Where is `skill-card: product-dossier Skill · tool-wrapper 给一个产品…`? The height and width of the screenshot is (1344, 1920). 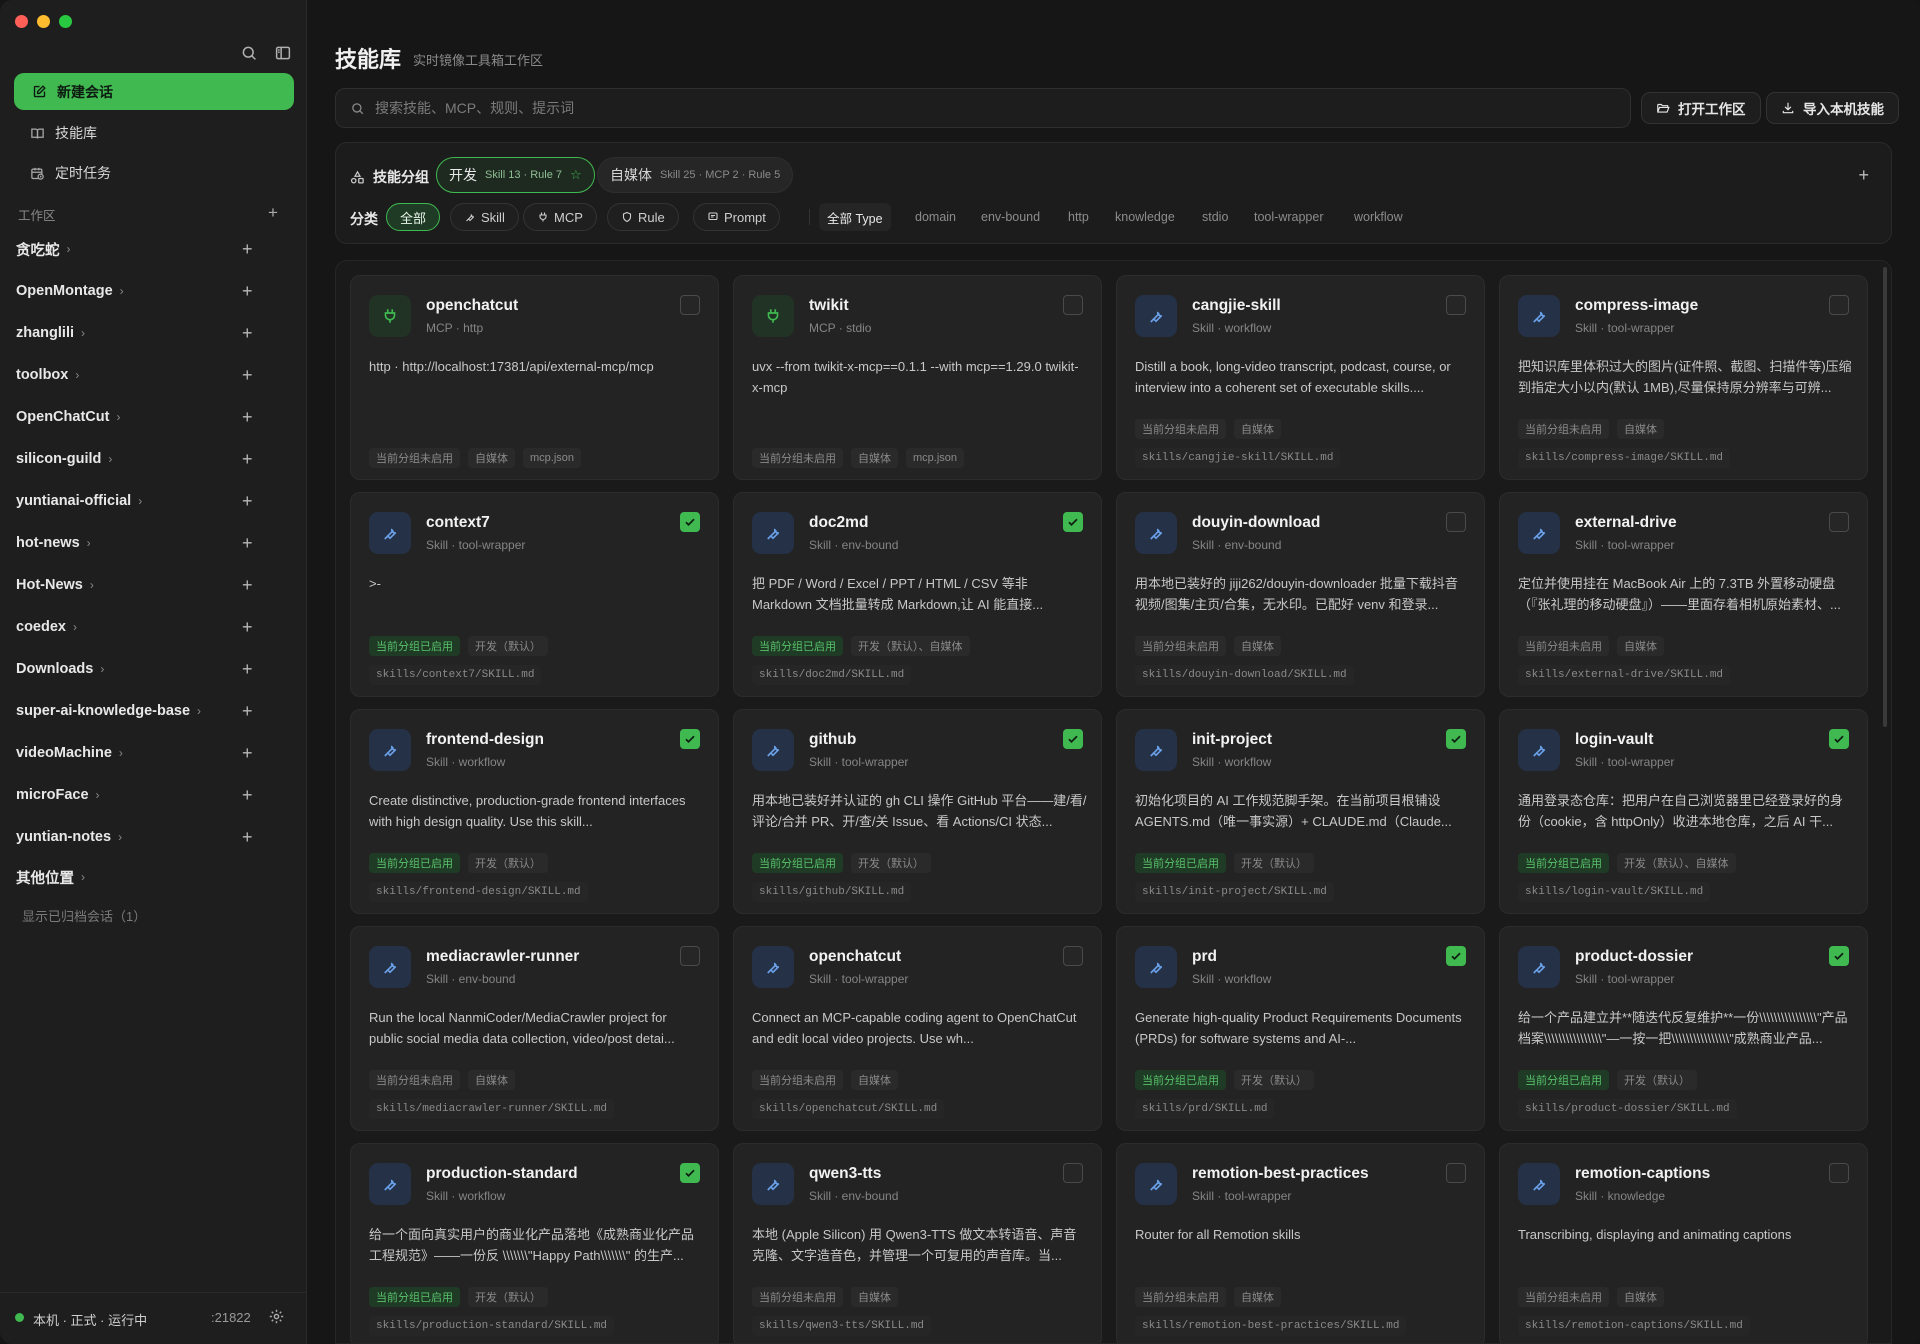
skill-card: product-dossier Skill · tool-wrapper 给一个产品… is located at coordinates (1683, 1028).